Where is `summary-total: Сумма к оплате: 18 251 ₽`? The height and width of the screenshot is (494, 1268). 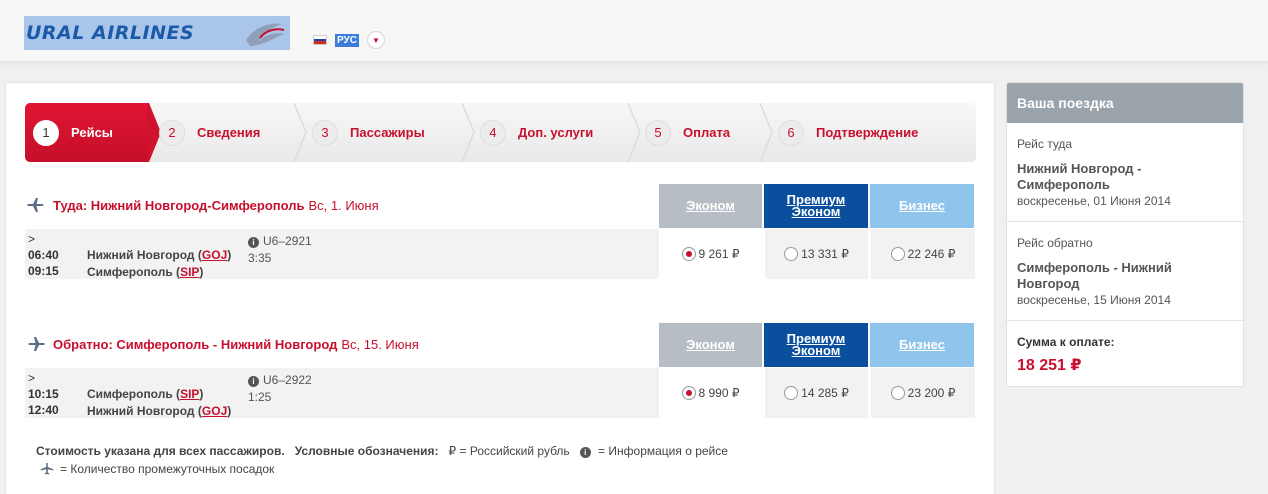 summary-total: Сумма к оплате: 18 251 ₽ is located at coordinates (1125, 348).